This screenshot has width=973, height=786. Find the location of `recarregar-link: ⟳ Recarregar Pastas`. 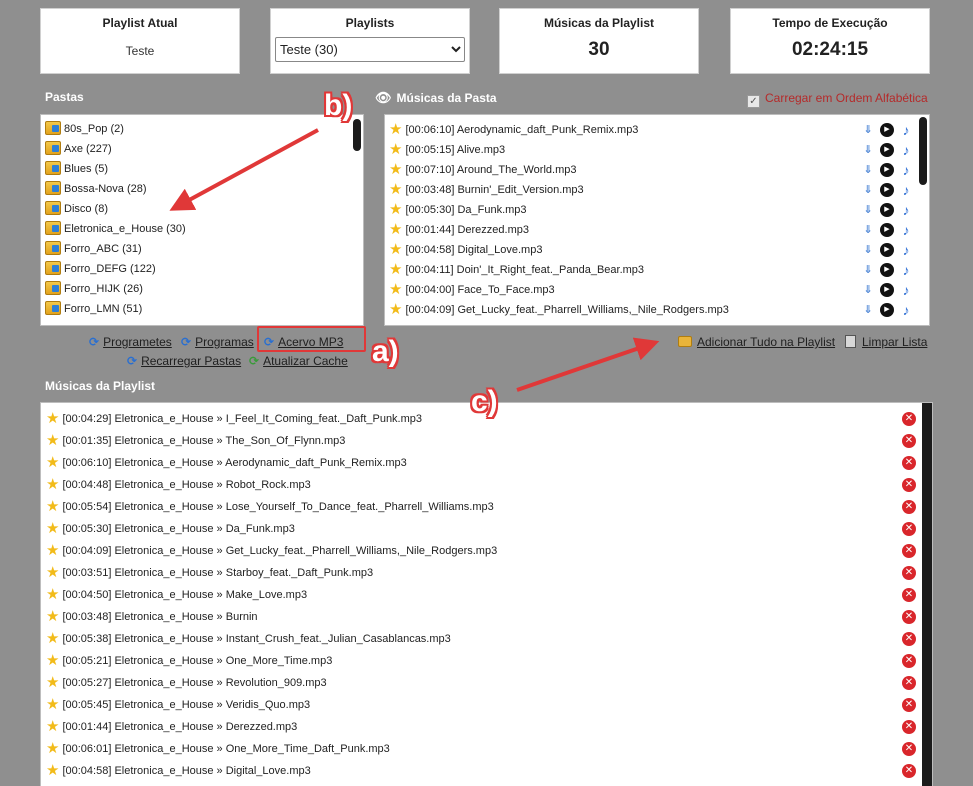

recarregar-link: ⟳ Recarregar Pastas is located at coordinates (184, 361).